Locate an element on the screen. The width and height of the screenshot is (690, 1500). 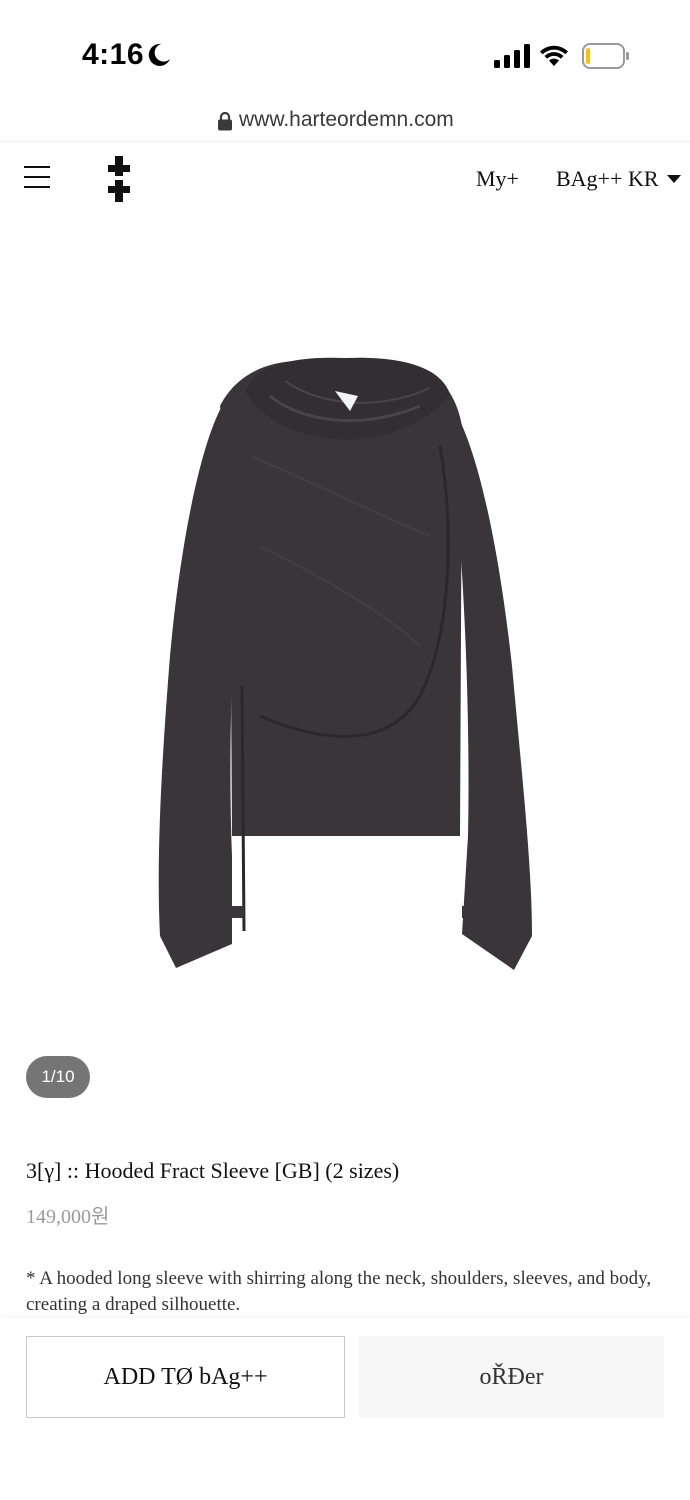
image-counter-badge: 1/10 is located at coordinates (58, 1077).